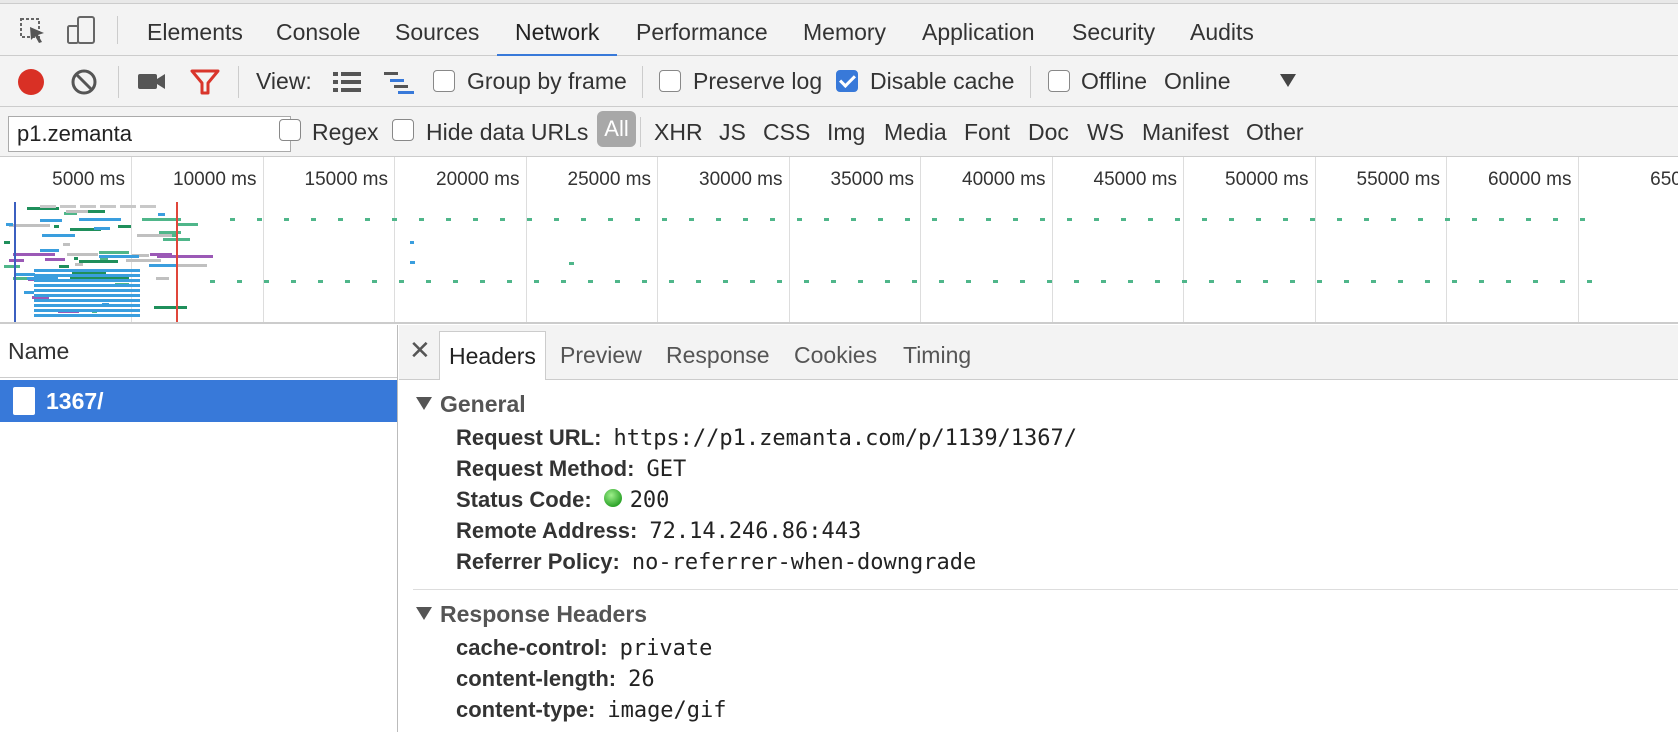 Image resolution: width=1678 pixels, height=732 pixels. I want to click on tab-response: Response, so click(718, 355).